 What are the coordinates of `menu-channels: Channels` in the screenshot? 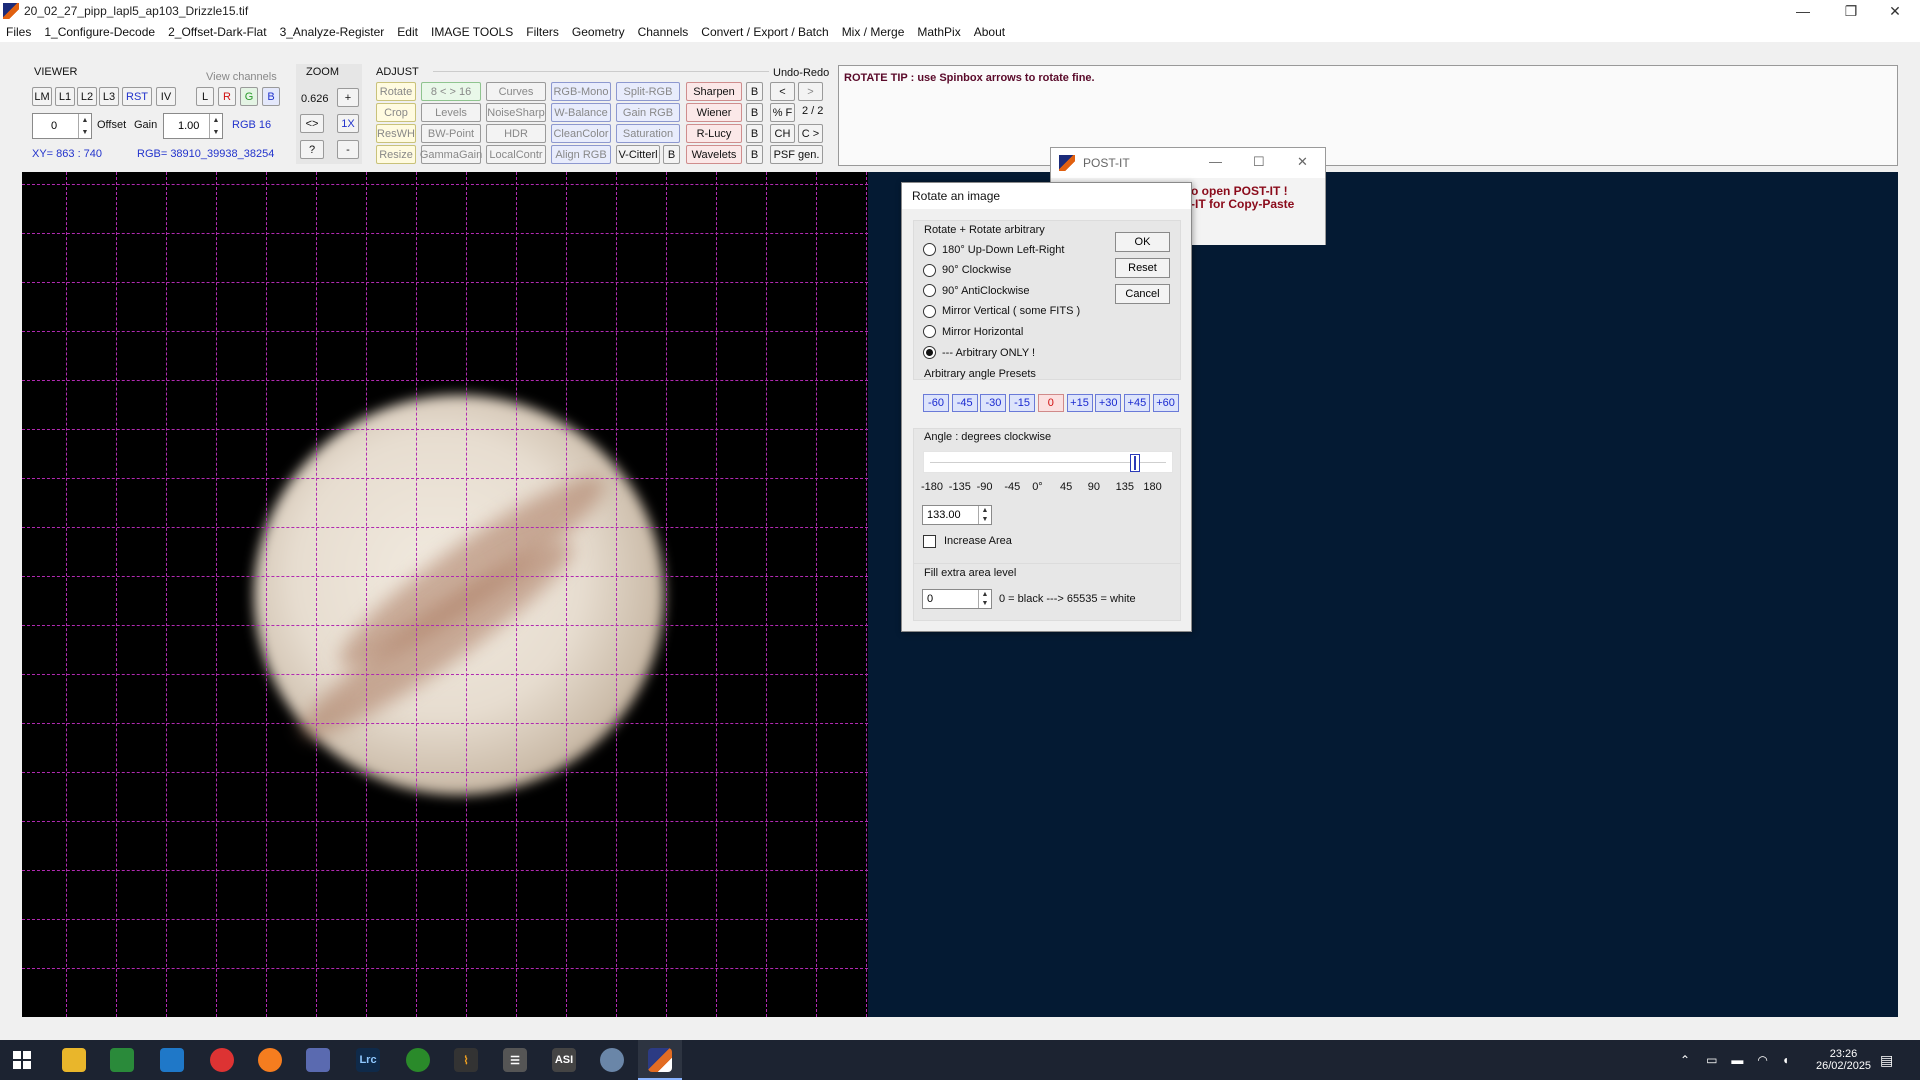 It's located at (663, 32).